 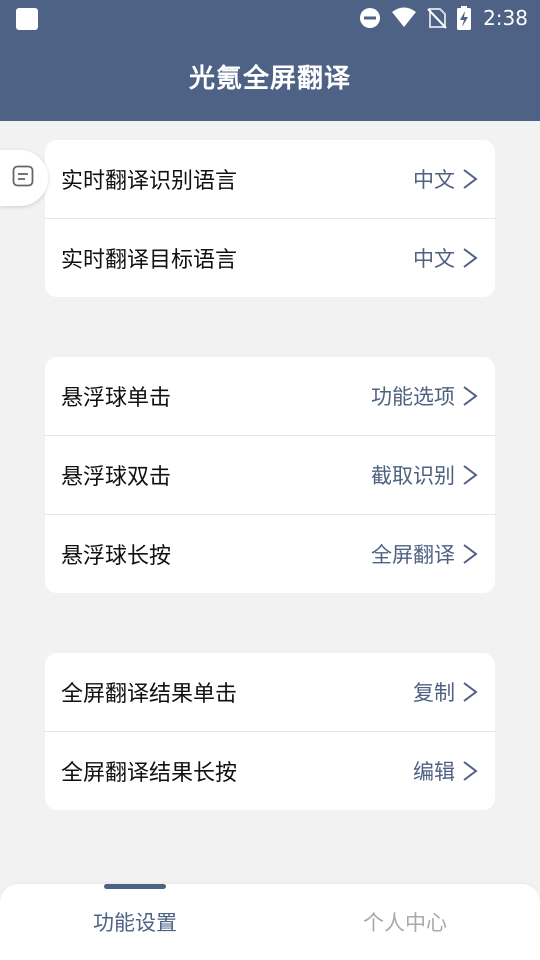 I want to click on battery-charging-icon, so click(x=464, y=18).